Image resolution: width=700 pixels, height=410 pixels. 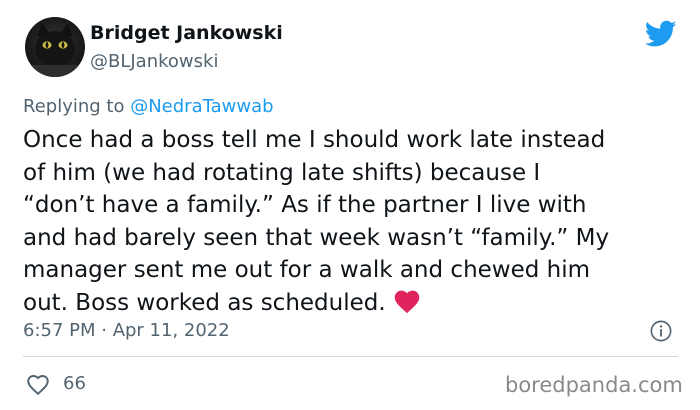 I want to click on boredpanda-watermark: boredpanda.com, so click(x=594, y=385).